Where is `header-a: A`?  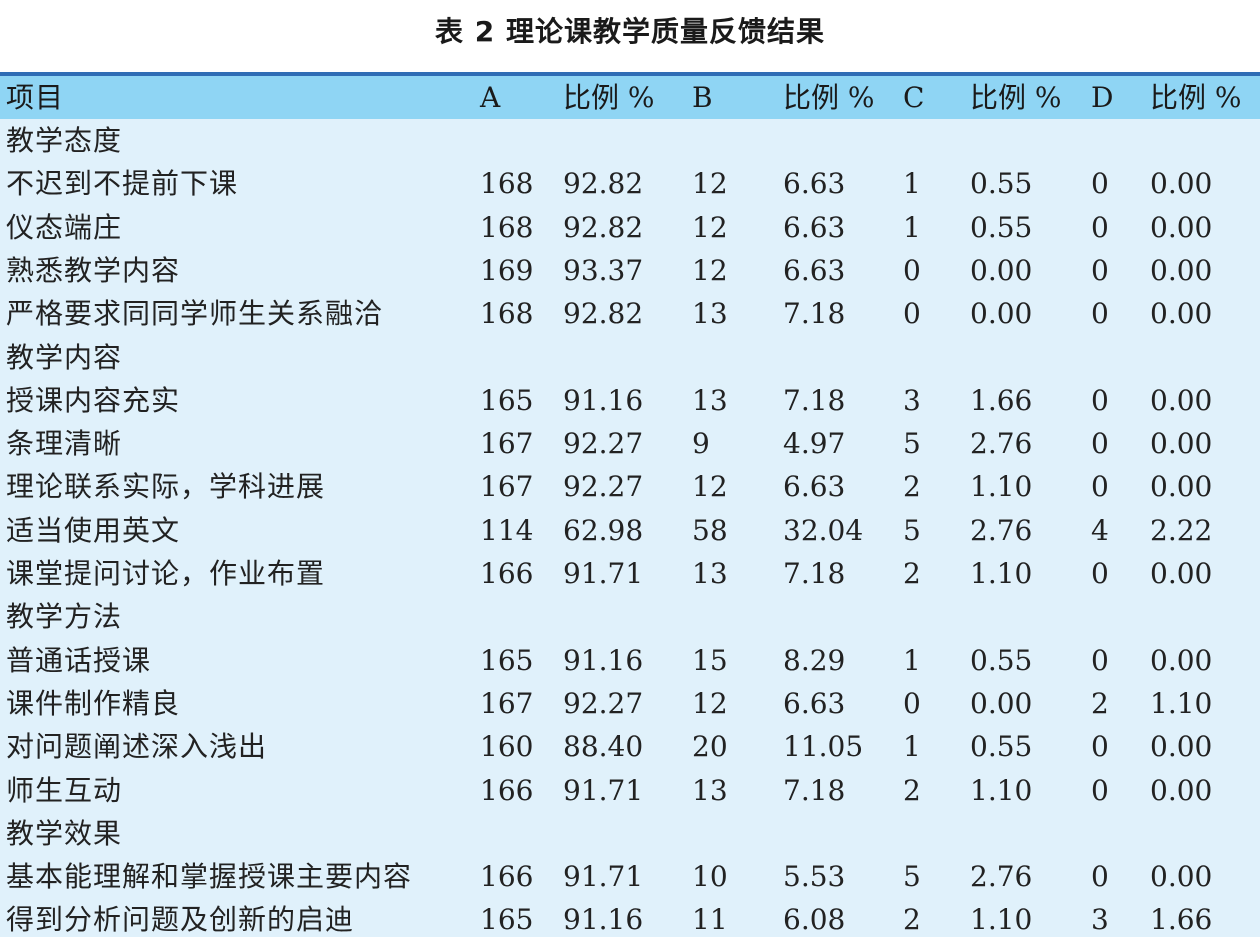 header-a: A is located at coordinates (490, 97).